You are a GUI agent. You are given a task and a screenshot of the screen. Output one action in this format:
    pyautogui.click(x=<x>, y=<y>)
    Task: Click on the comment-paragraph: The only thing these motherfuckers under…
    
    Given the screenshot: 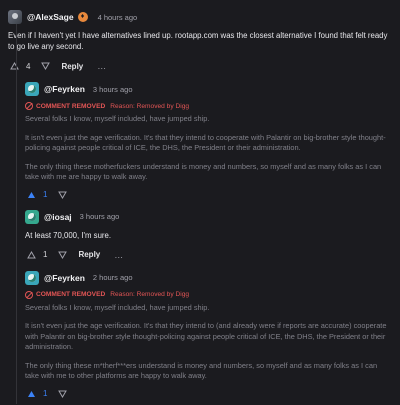 What is the action you would take?
    pyautogui.click(x=203, y=171)
    